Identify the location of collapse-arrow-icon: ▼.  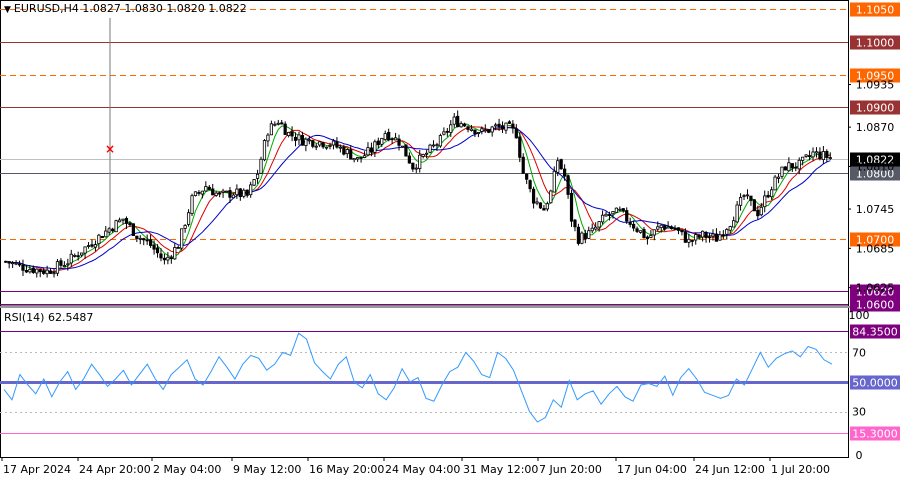
(7, 10).